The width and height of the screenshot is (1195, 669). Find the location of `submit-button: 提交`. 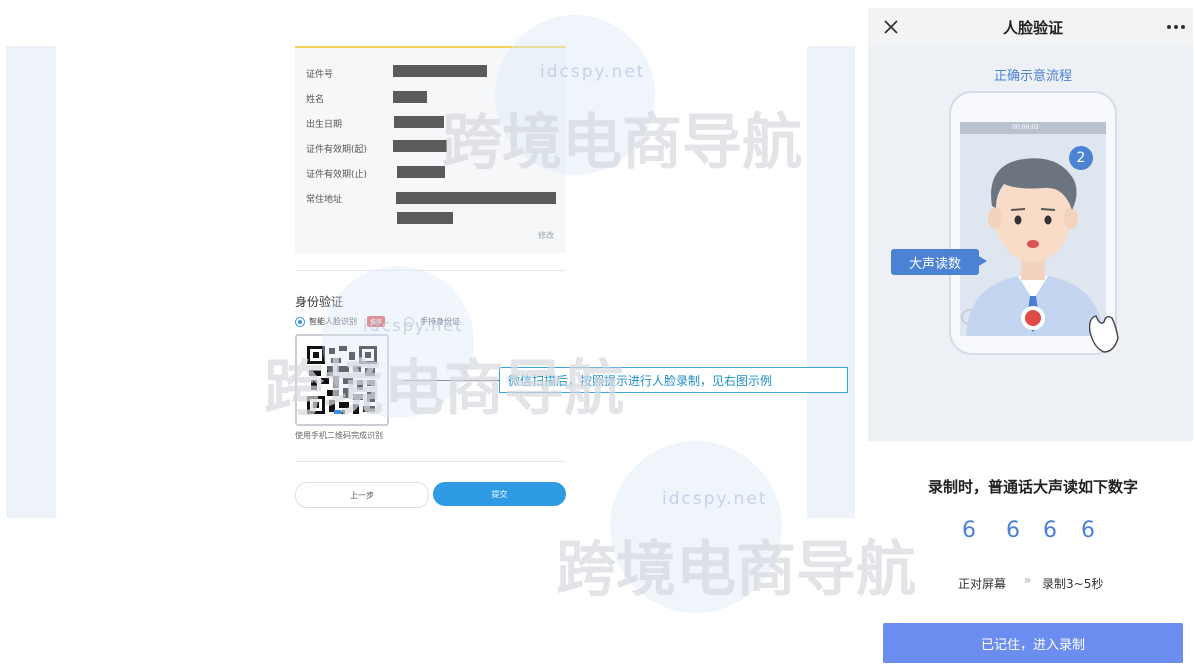

submit-button: 提交 is located at coordinates (499, 494).